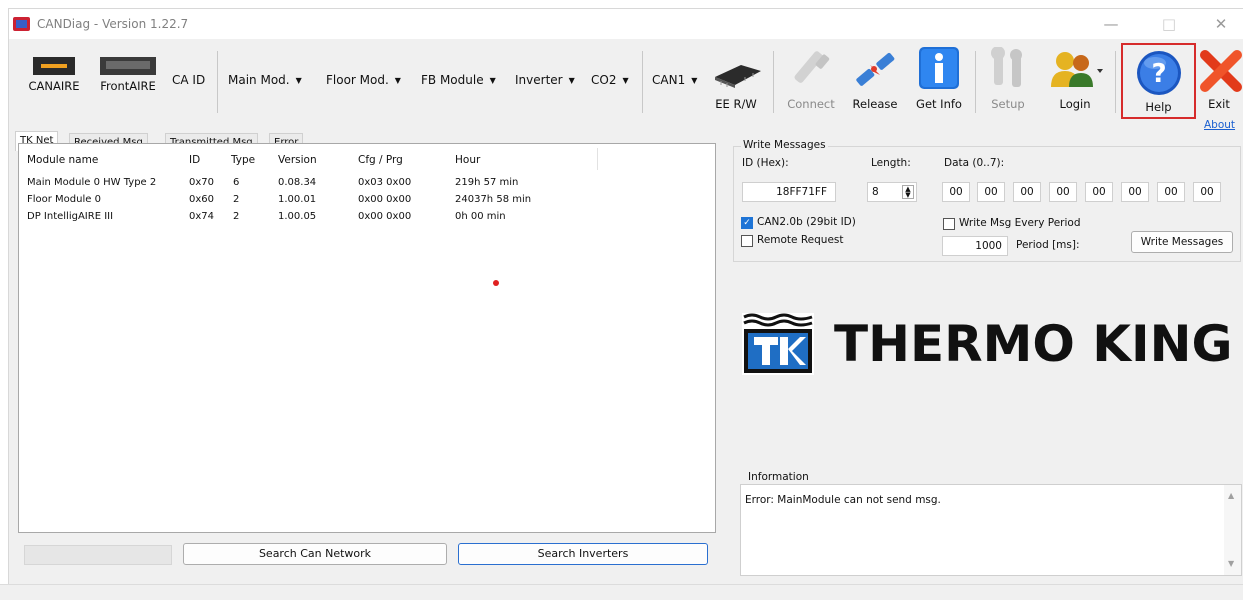 The height and width of the screenshot is (600, 1243). What do you see at coordinates (610, 80) in the screenshot?
I see `co2-menu: CO2 ▼` at bounding box center [610, 80].